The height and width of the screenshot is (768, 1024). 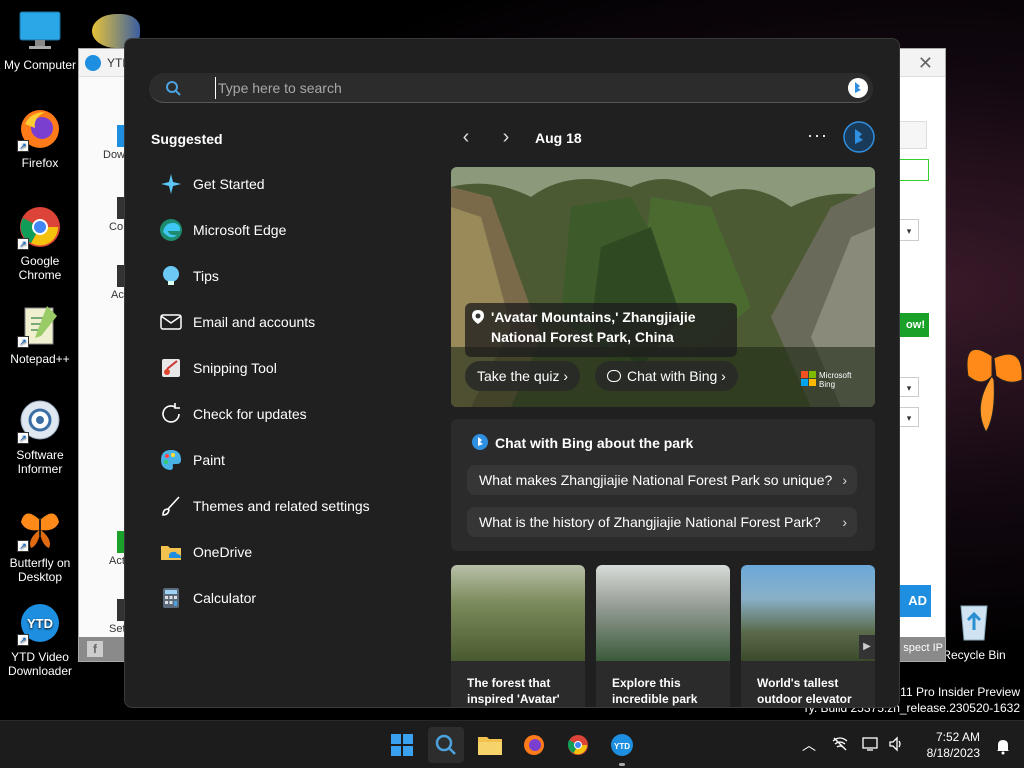 I want to click on ytd-inspect-ip-label: spect IP, so click(x=923, y=648).